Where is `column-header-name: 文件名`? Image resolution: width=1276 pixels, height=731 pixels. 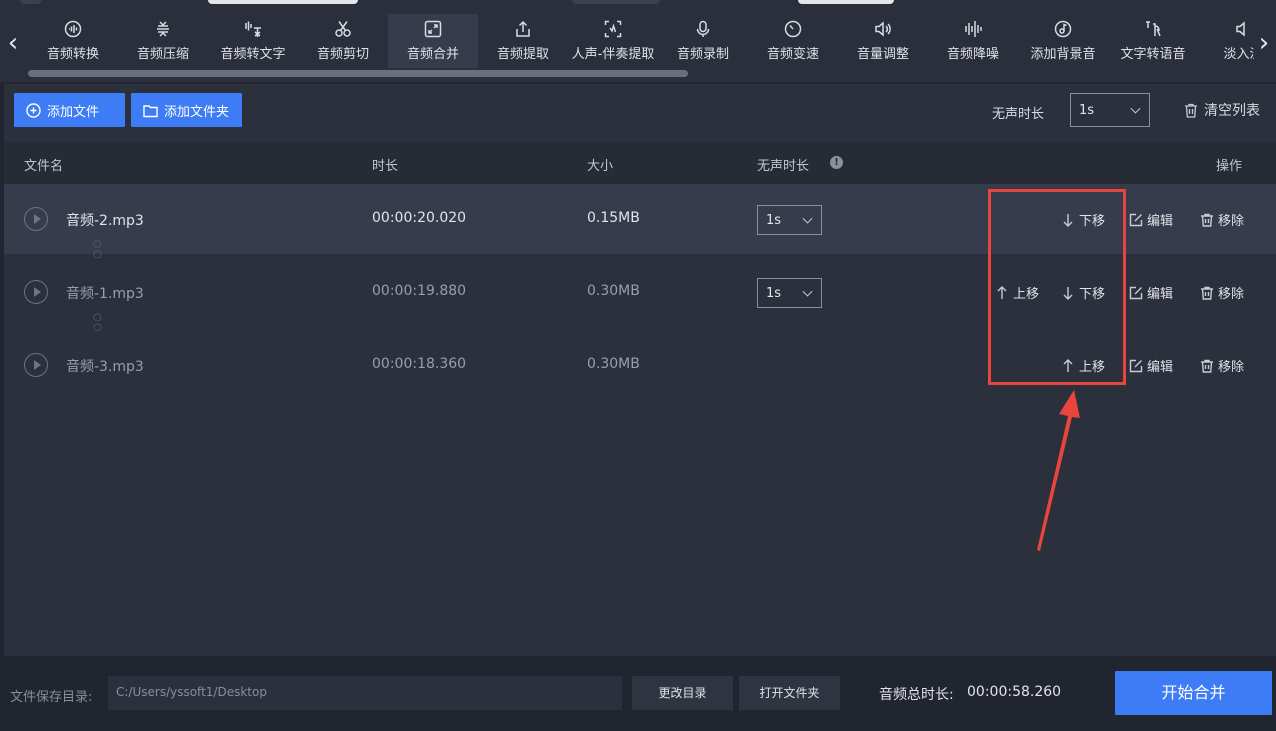
column-header-name: 文件名 is located at coordinates (44, 166).